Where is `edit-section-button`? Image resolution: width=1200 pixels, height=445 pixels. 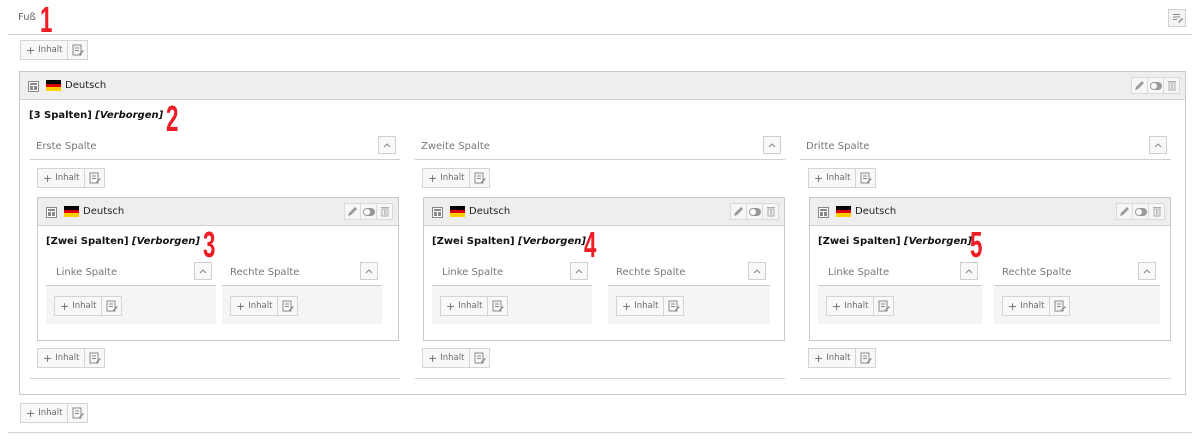
edit-section-button is located at coordinates (1177, 18).